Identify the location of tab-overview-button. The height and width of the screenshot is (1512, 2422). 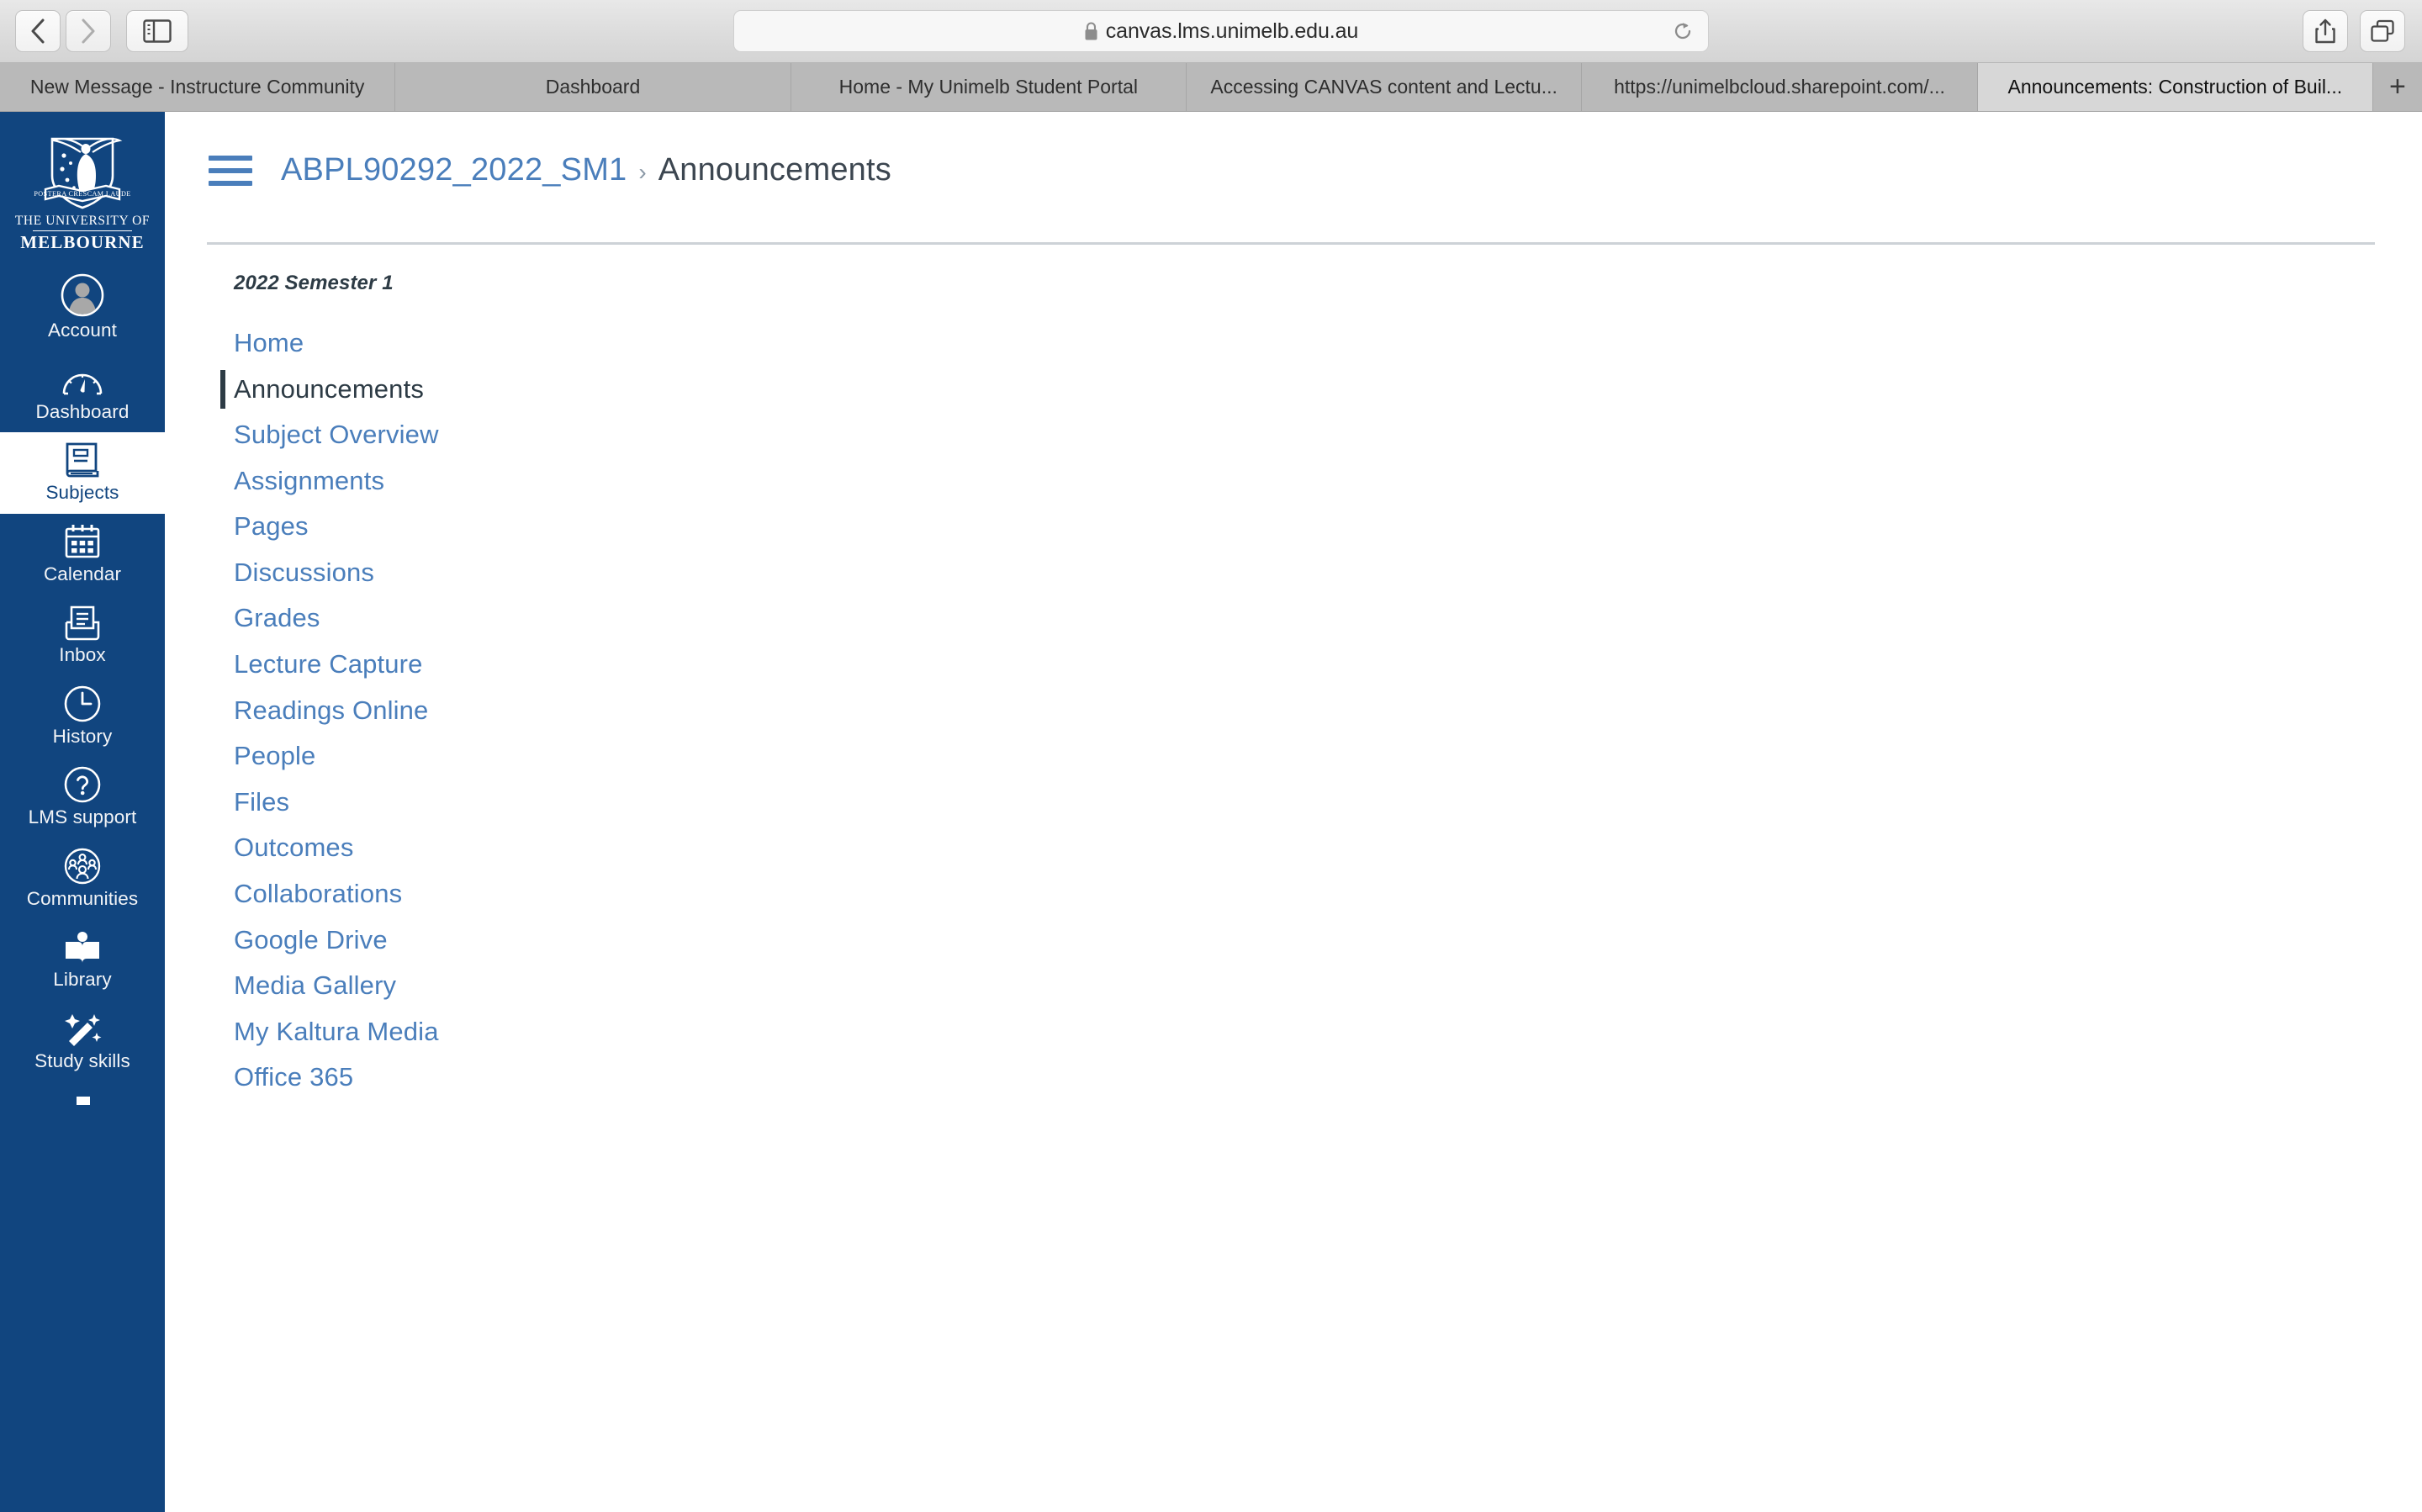
(2382, 31).